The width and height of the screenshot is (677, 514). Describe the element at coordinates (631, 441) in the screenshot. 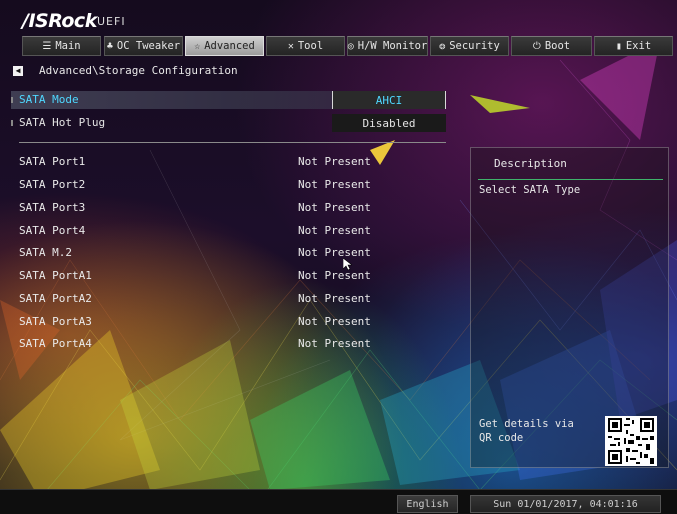

I see `qr-code-icon` at that location.